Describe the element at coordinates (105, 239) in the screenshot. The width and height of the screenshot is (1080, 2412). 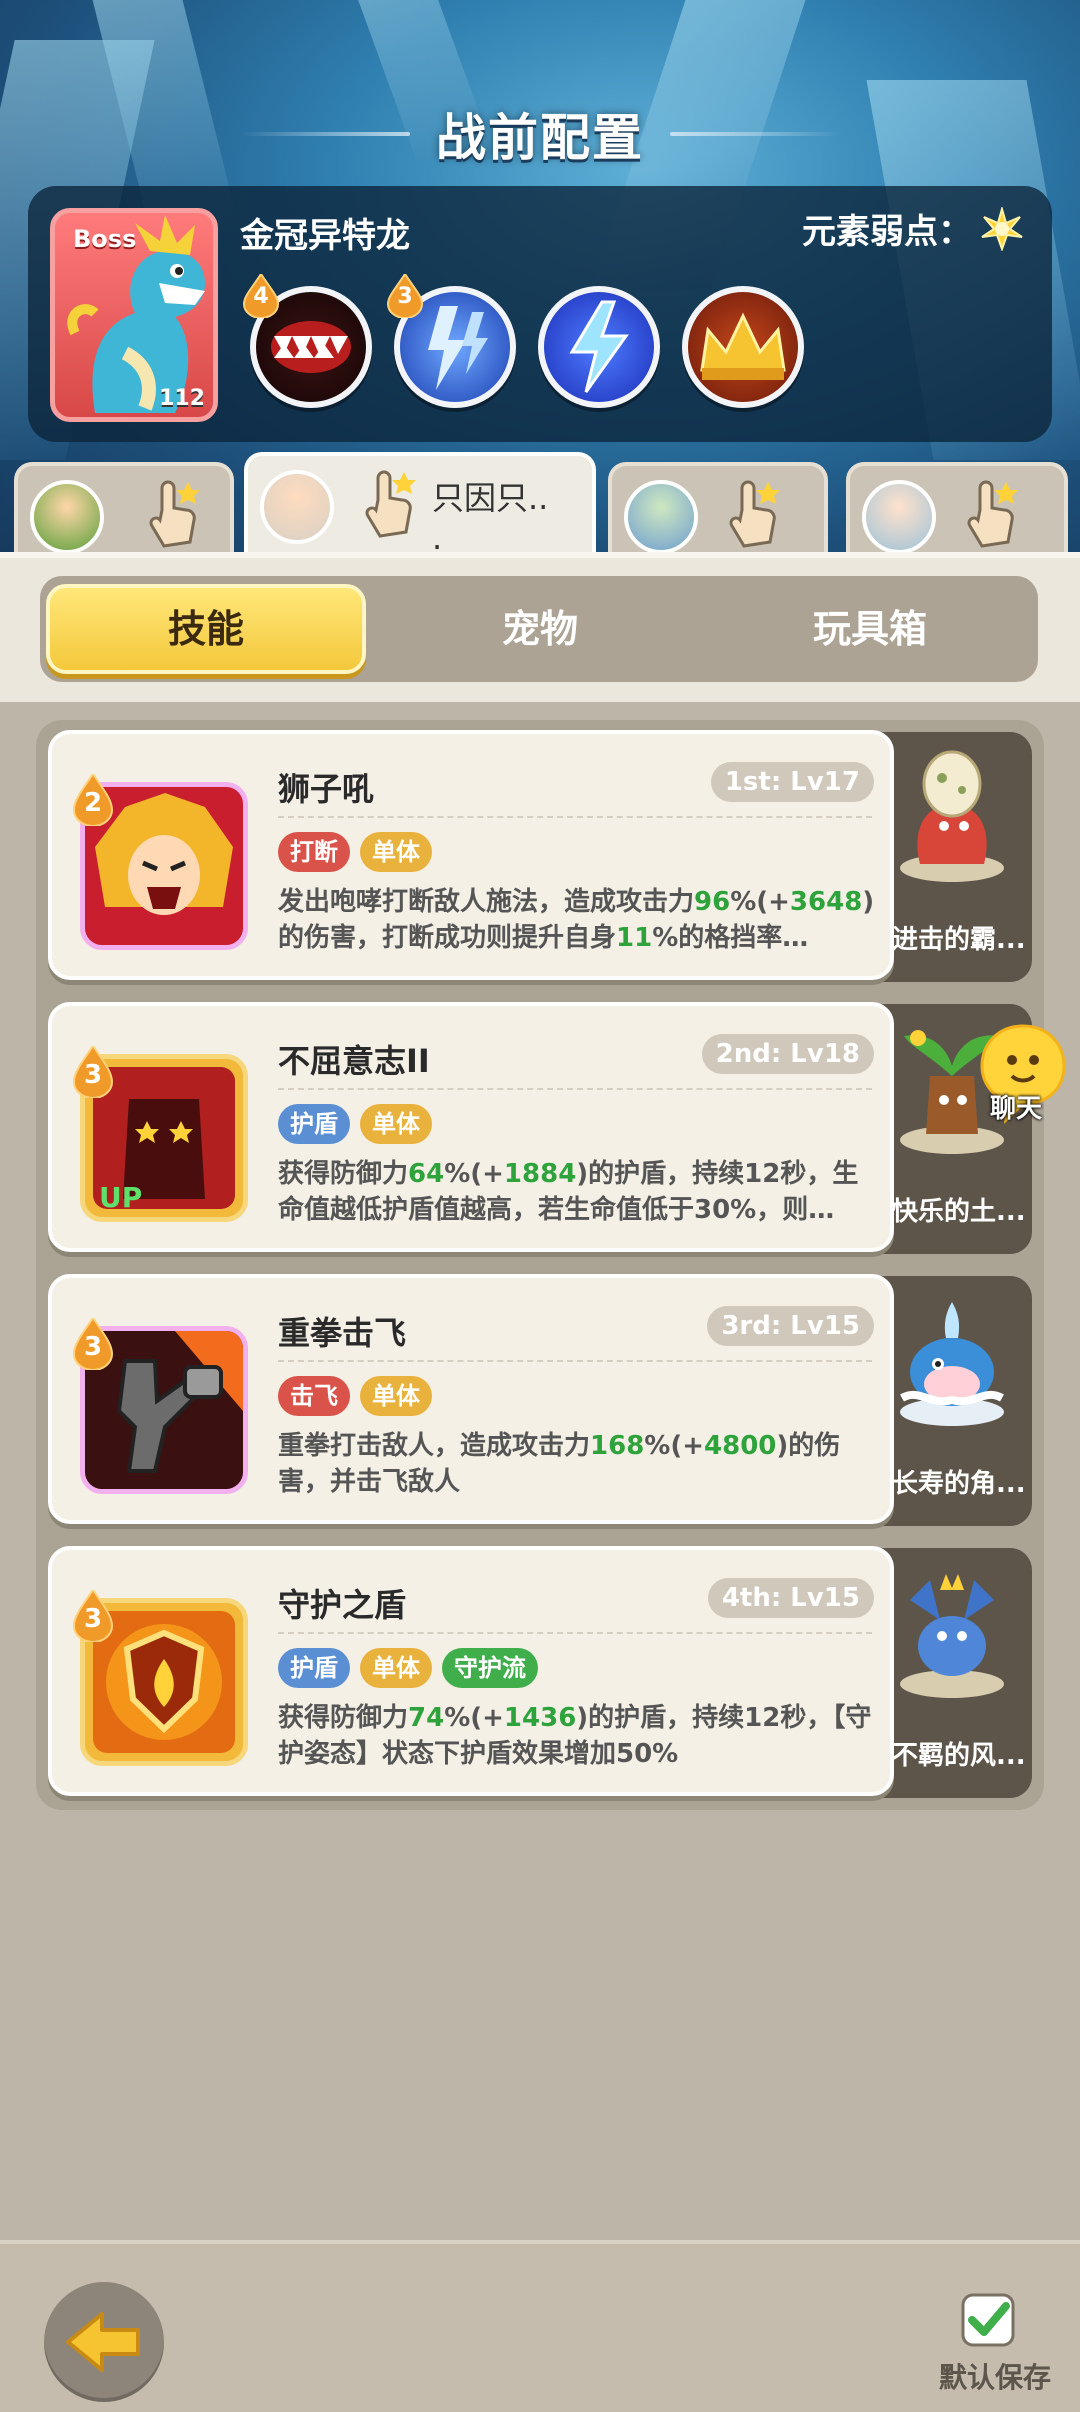
I see `boss-tag: Boss` at that location.